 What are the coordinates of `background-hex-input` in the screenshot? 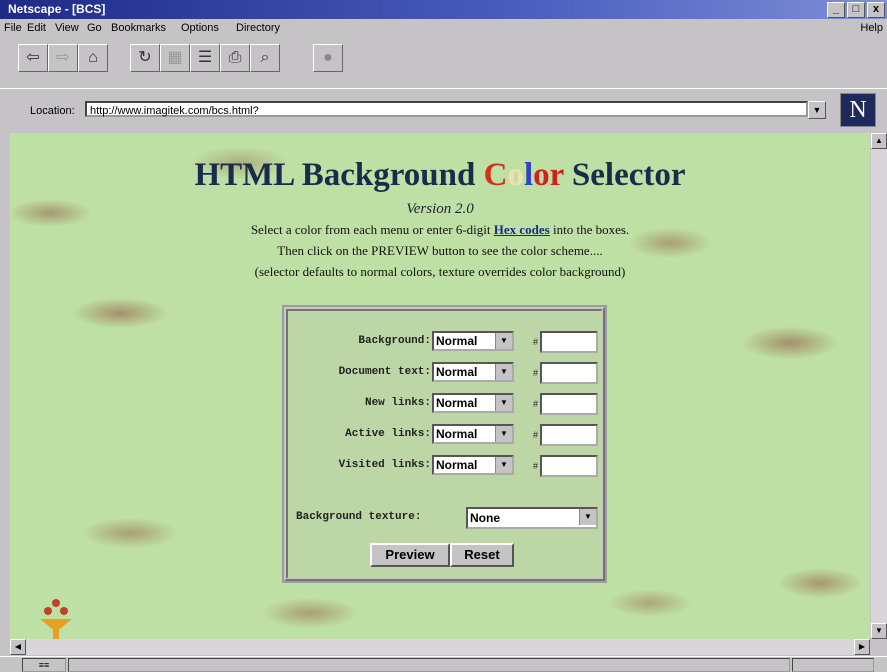 It's located at (569, 342).